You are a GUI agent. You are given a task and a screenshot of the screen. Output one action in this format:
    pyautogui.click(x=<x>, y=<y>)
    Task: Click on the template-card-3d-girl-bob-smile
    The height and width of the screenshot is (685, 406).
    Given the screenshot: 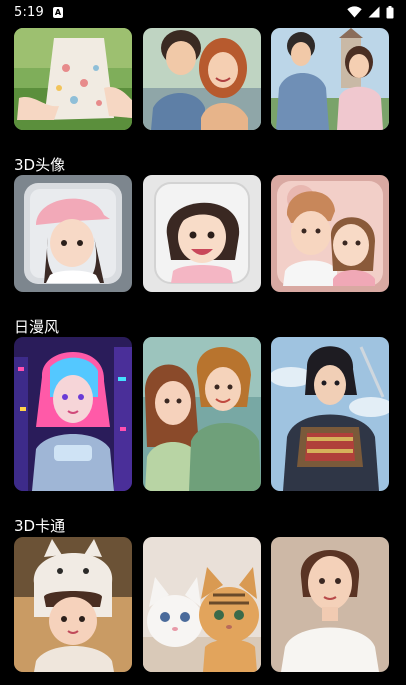 What is the action you would take?
    pyautogui.click(x=202, y=233)
    